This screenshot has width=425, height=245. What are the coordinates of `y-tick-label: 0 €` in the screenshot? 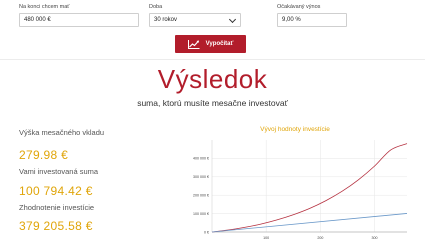 It's located at (206, 232).